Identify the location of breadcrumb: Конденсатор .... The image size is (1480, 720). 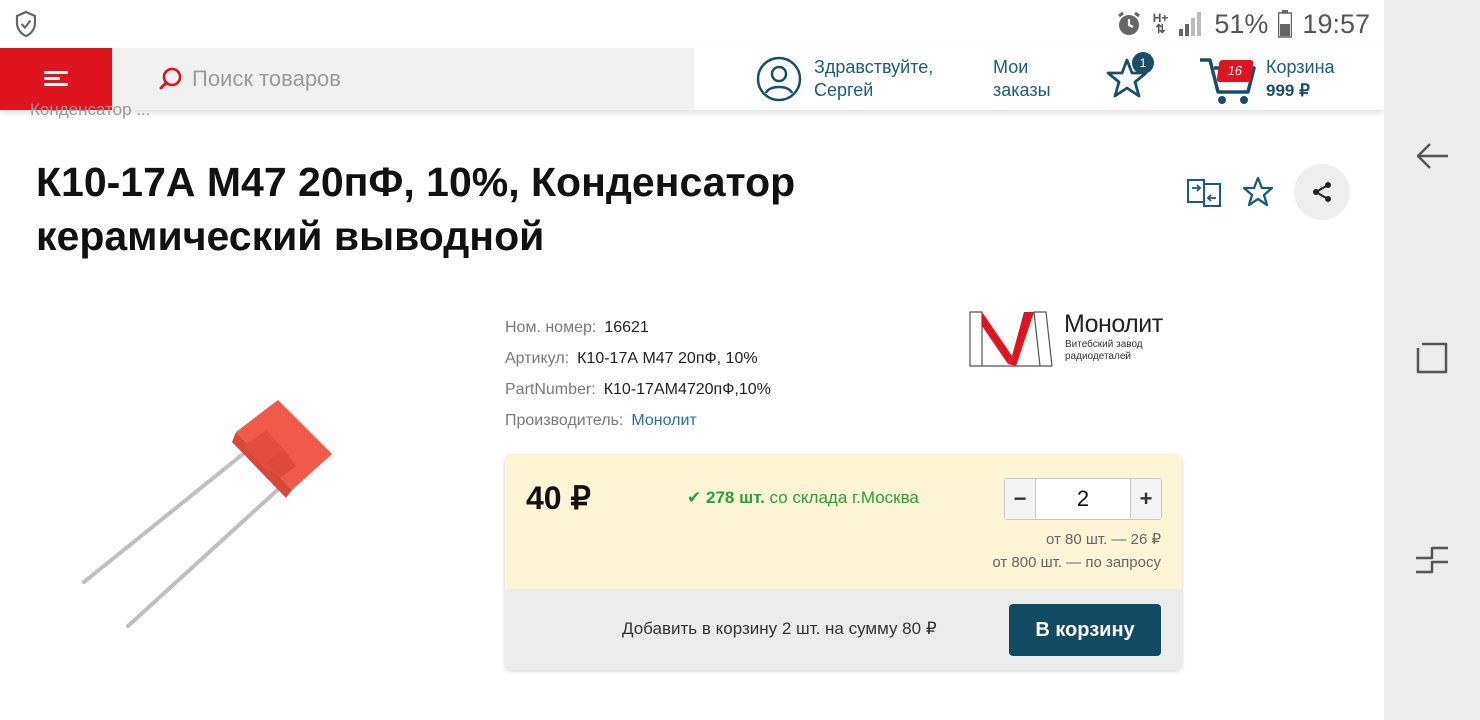
(90, 110).